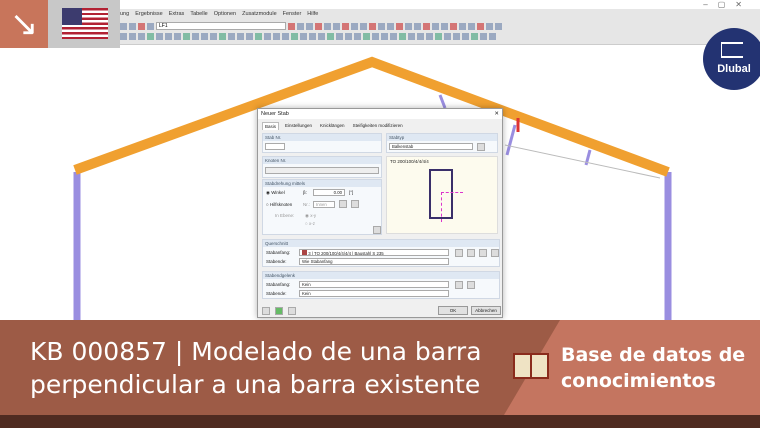  Describe the element at coordinates (285, 215) in the screenshot. I see `in-ebene-label: In Ebene:` at that location.